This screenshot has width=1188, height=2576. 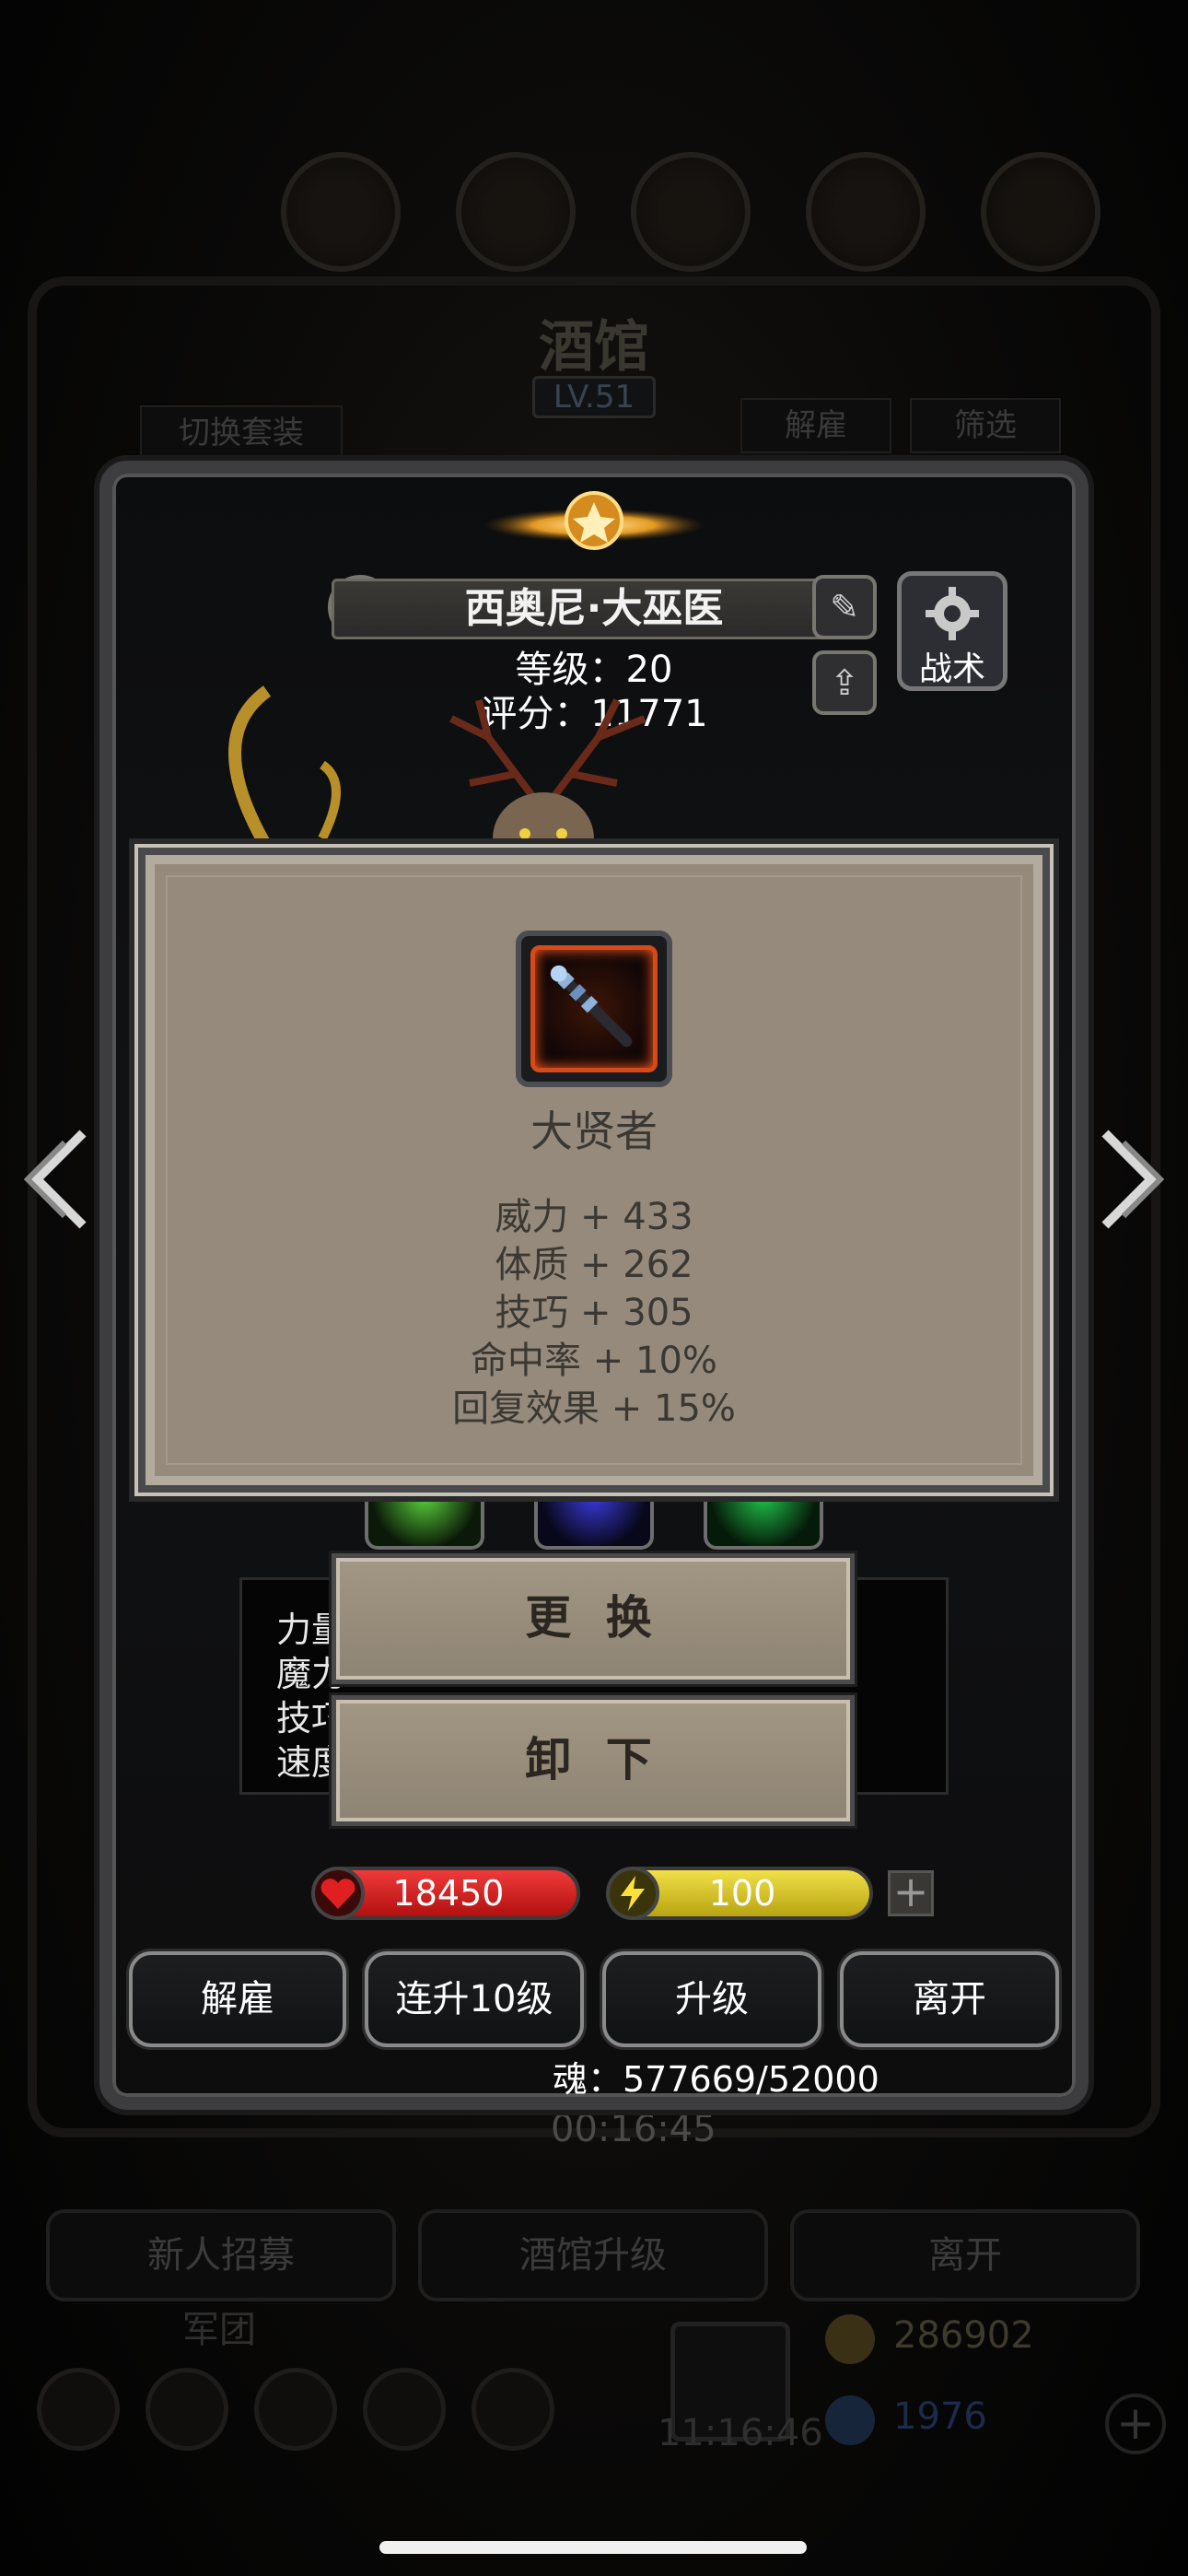 I want to click on gear-icon, so click(x=952, y=613).